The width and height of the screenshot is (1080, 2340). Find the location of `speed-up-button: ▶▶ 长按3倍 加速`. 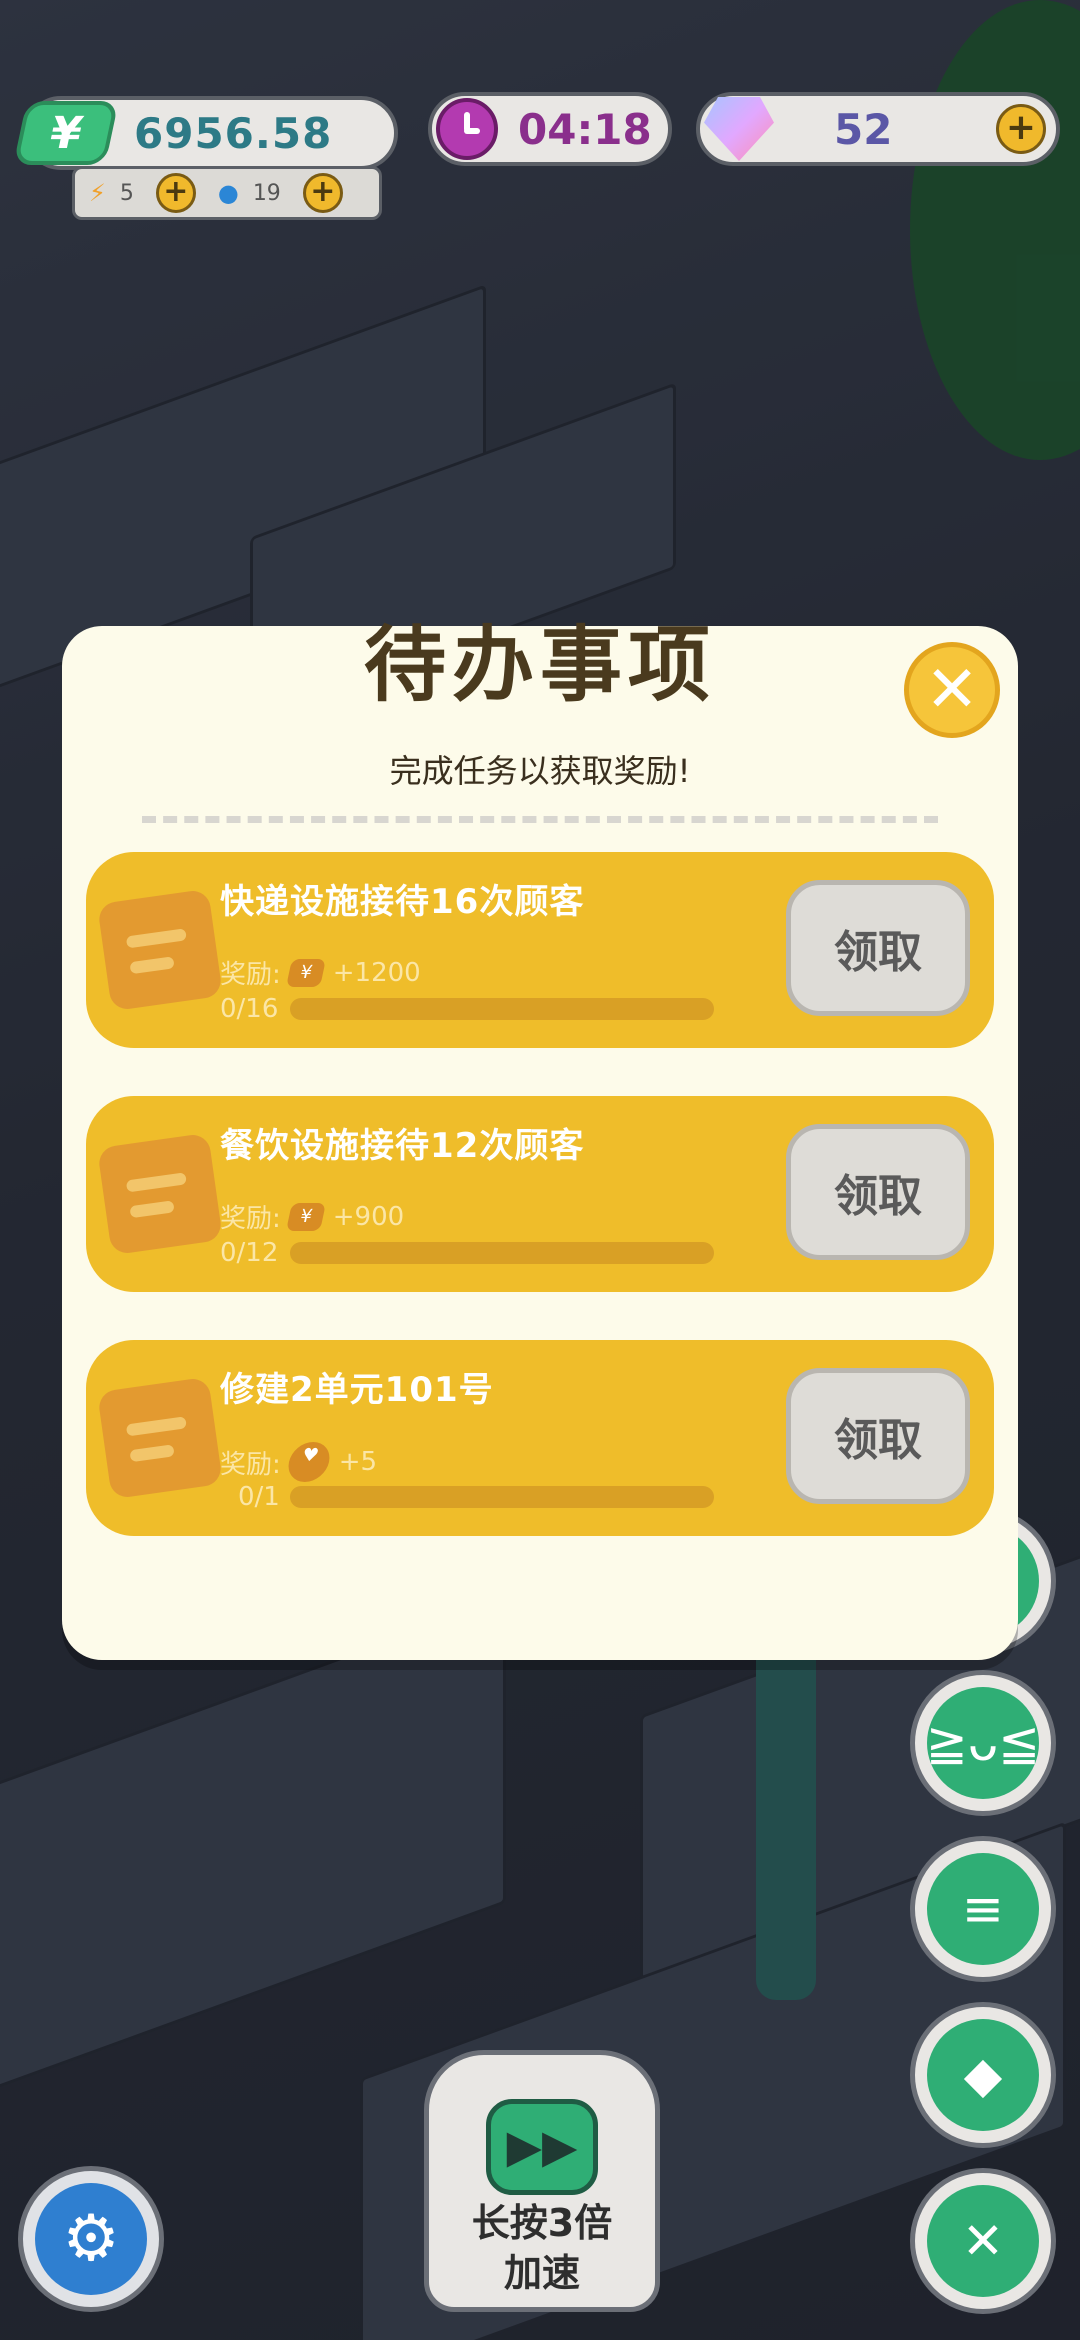

speed-up-button: ▶▶ 长按3倍 加速 is located at coordinates (542, 2181).